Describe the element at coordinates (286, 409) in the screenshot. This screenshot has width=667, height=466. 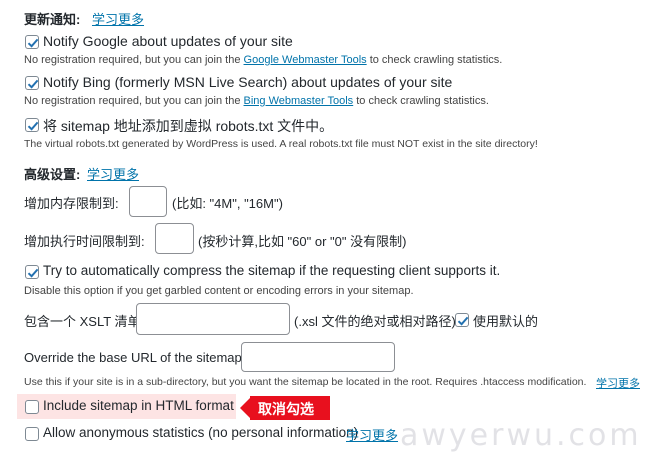
I see `callout-uncheck-label: 取消勾选` at that location.